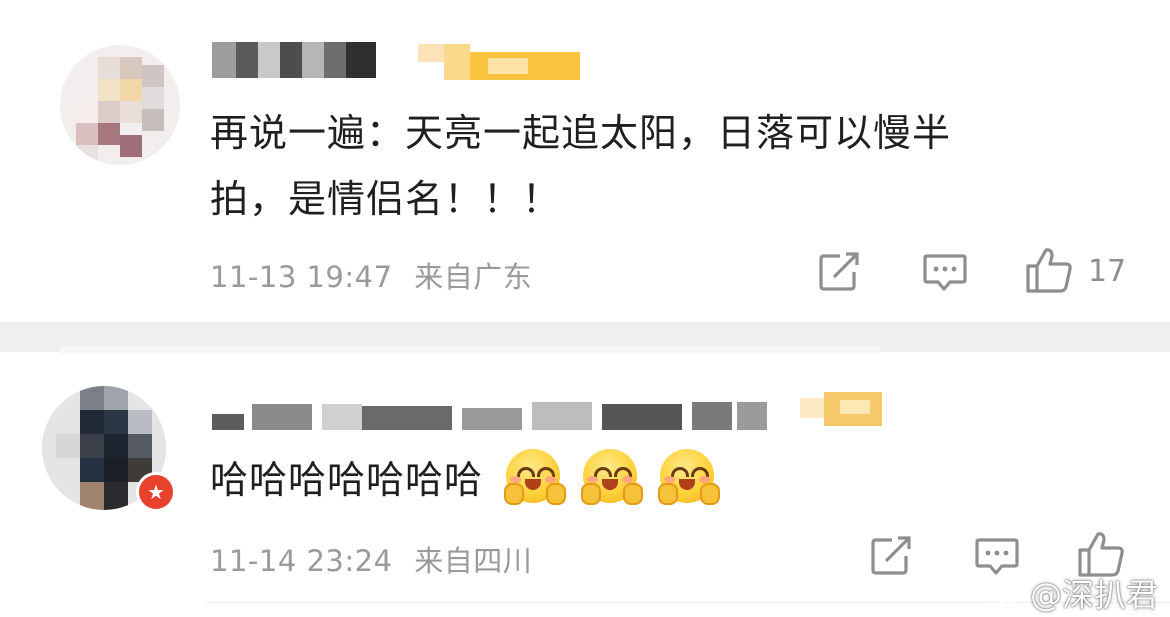 Image resolution: width=1170 pixels, height=617 pixels. I want to click on location: 来自四川, so click(473, 561).